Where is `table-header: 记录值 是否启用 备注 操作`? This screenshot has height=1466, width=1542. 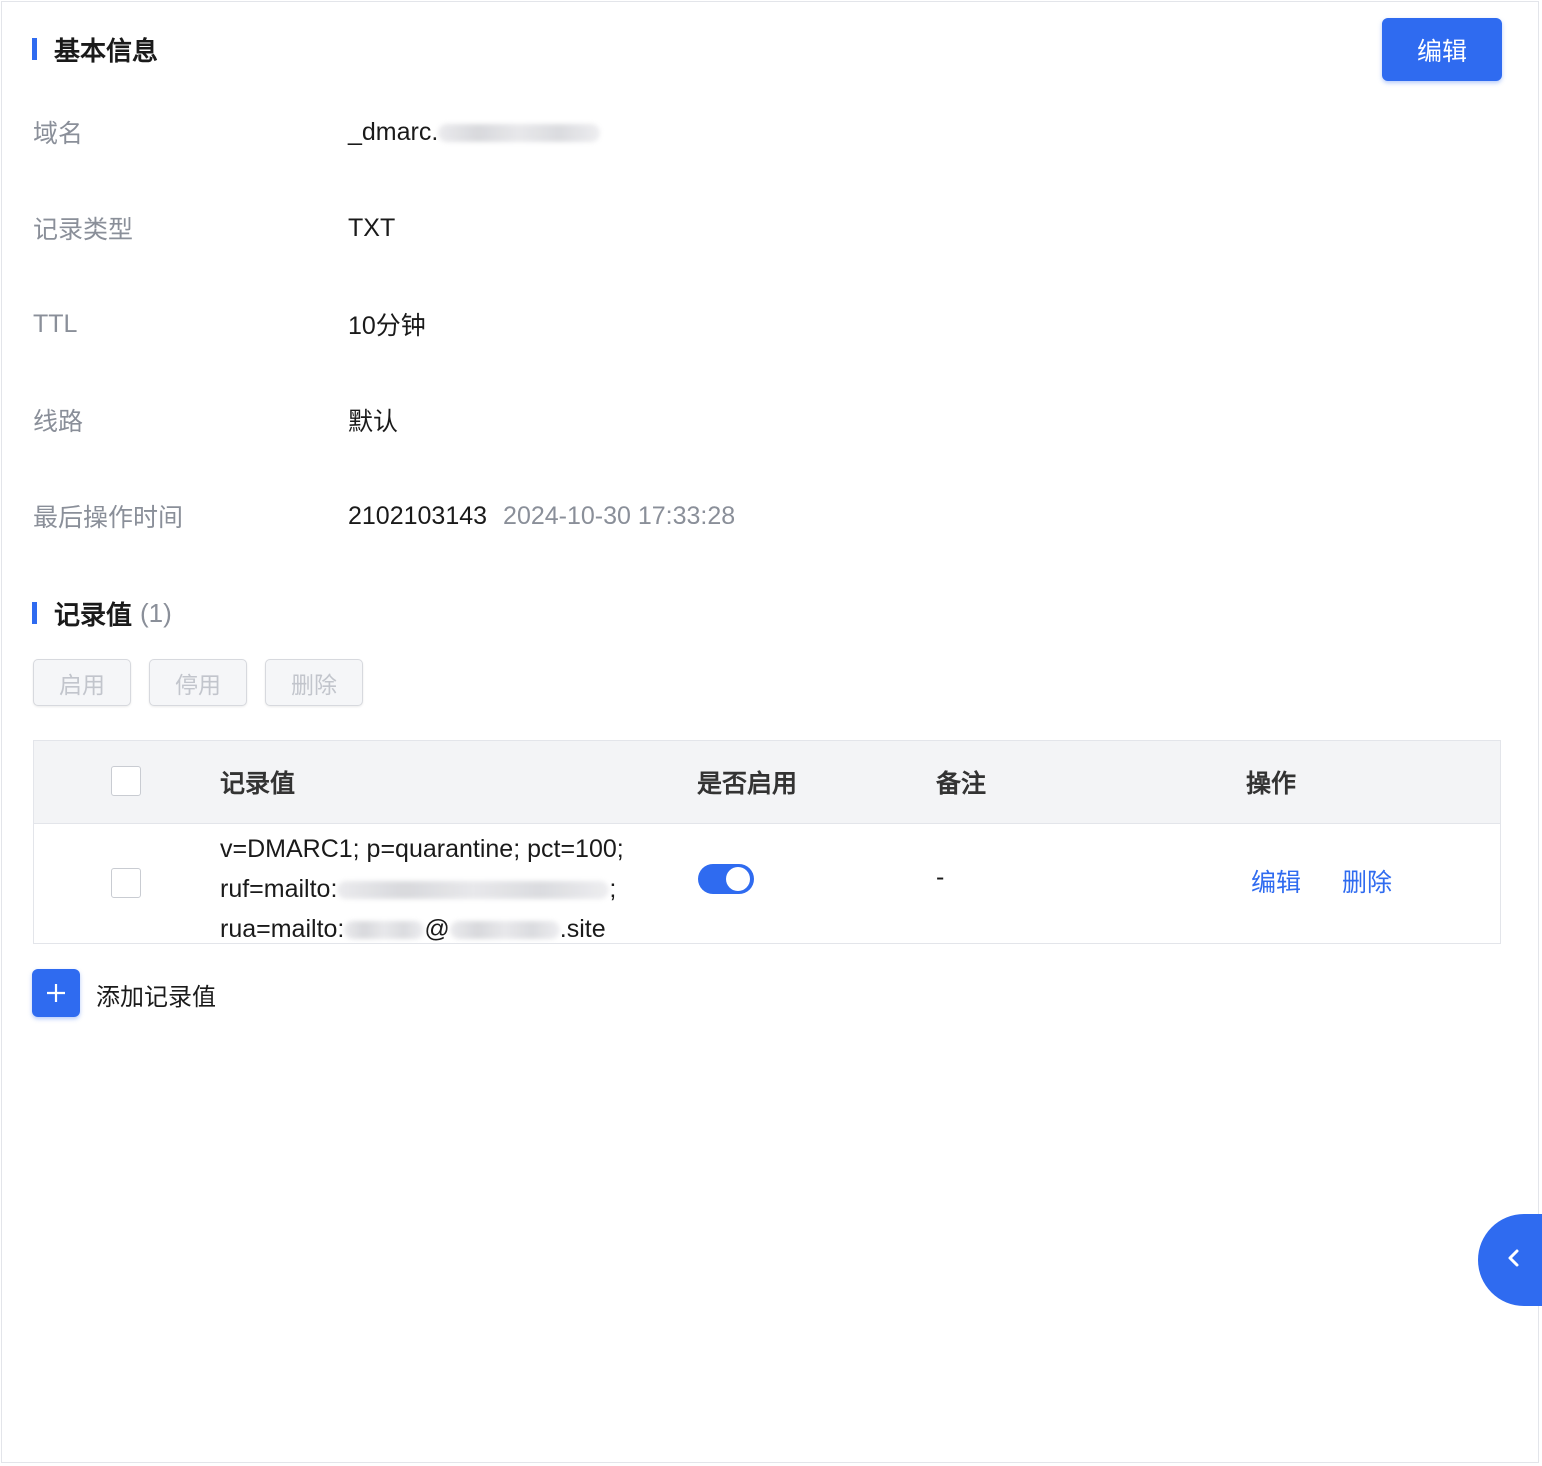
table-header: 记录值 是否启用 备注 操作 is located at coordinates (767, 782).